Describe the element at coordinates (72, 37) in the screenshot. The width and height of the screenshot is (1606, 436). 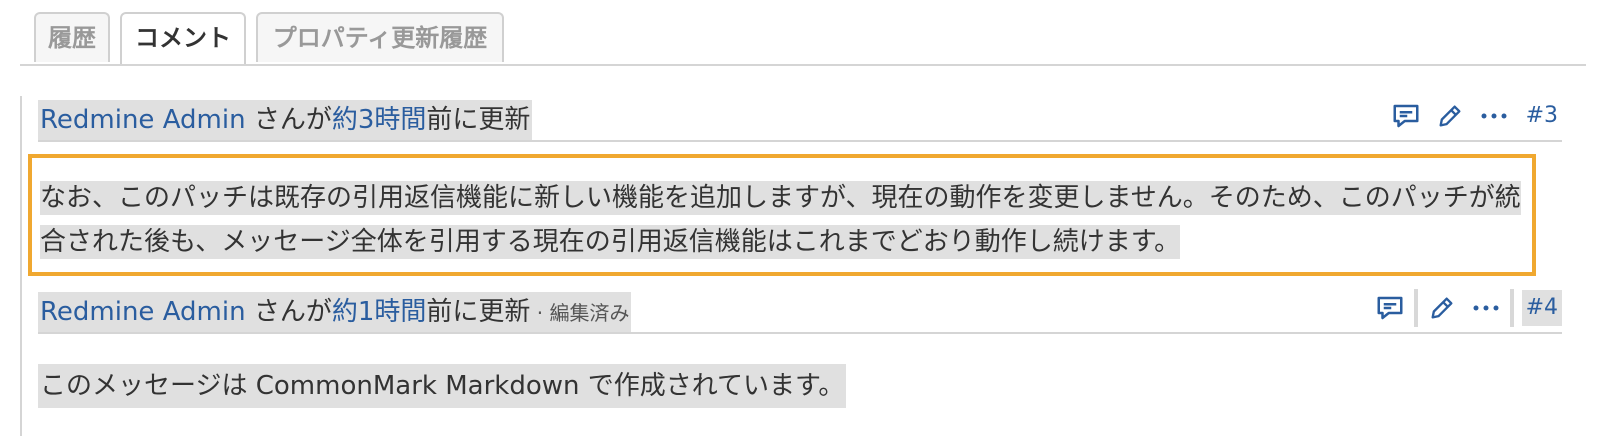
I see `tab-history: 履歴` at that location.